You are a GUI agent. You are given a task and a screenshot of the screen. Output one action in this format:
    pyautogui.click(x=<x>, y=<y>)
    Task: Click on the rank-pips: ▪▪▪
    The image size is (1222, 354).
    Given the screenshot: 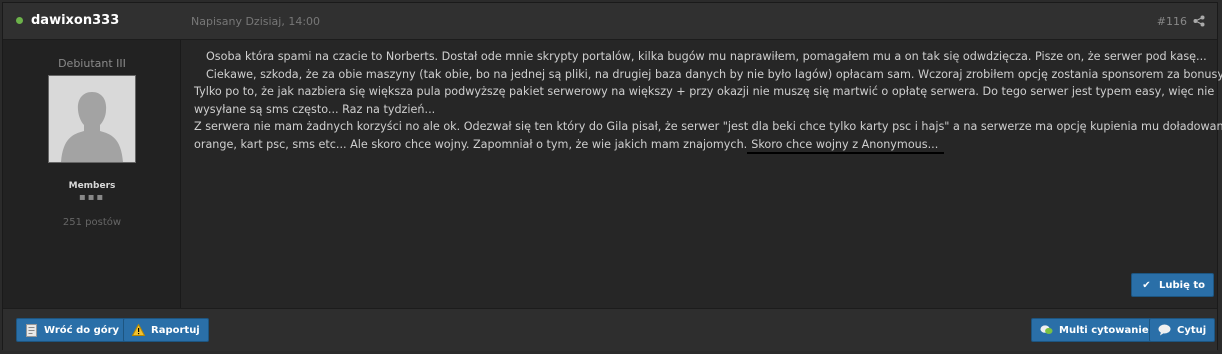 What is the action you would take?
    pyautogui.click(x=92, y=197)
    